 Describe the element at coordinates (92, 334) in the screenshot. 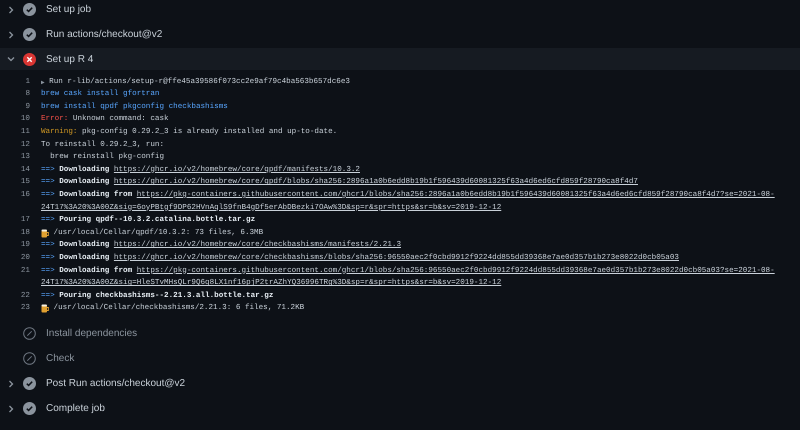

I see `step-title: Install dependencies` at that location.